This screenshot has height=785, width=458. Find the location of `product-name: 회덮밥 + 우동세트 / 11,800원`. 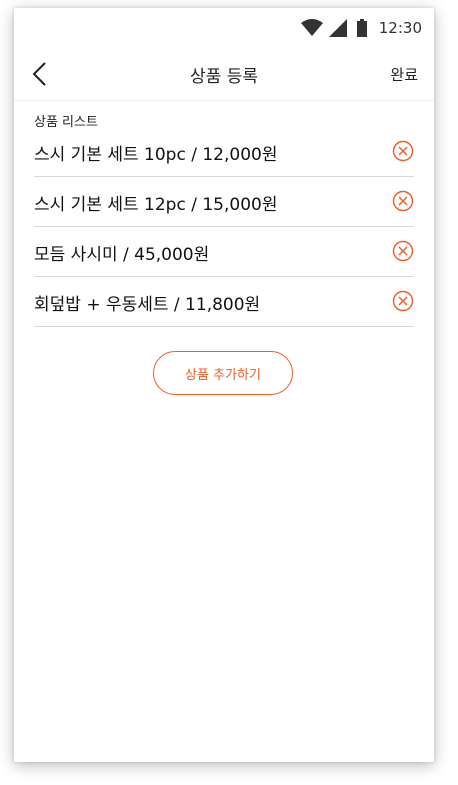

product-name: 회덮밥 + 우동세트 / 11,800원 is located at coordinates (147, 305).